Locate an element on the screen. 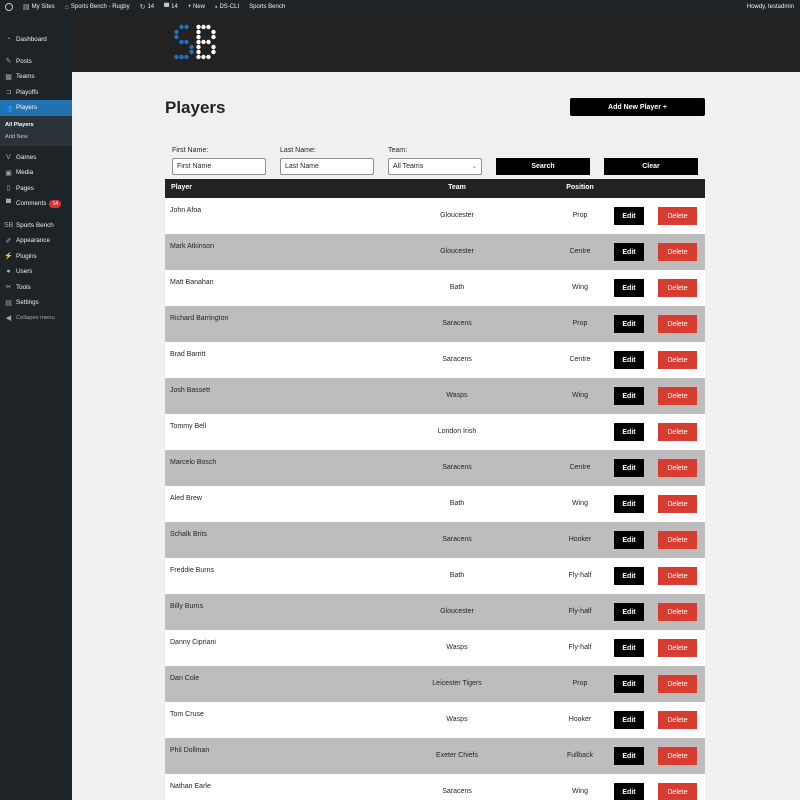 The width and height of the screenshot is (800, 800). menu-pages: ▯ Pages is located at coordinates (36, 189).